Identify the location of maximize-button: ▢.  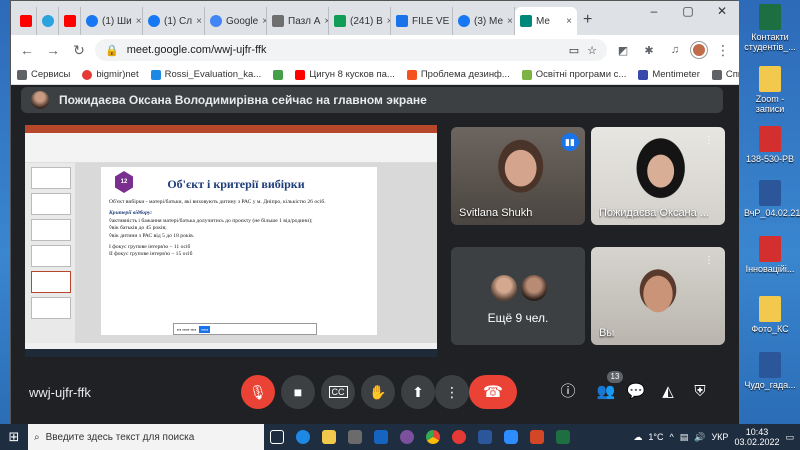
(688, 12).